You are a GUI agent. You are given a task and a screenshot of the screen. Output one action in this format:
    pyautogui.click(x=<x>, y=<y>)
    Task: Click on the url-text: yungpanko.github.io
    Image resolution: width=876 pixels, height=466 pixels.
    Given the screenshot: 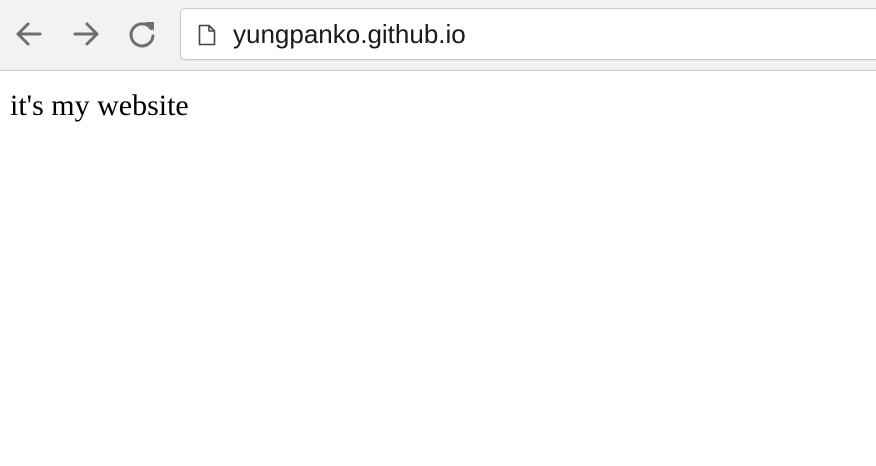 What is the action you would take?
    pyautogui.click(x=349, y=34)
    